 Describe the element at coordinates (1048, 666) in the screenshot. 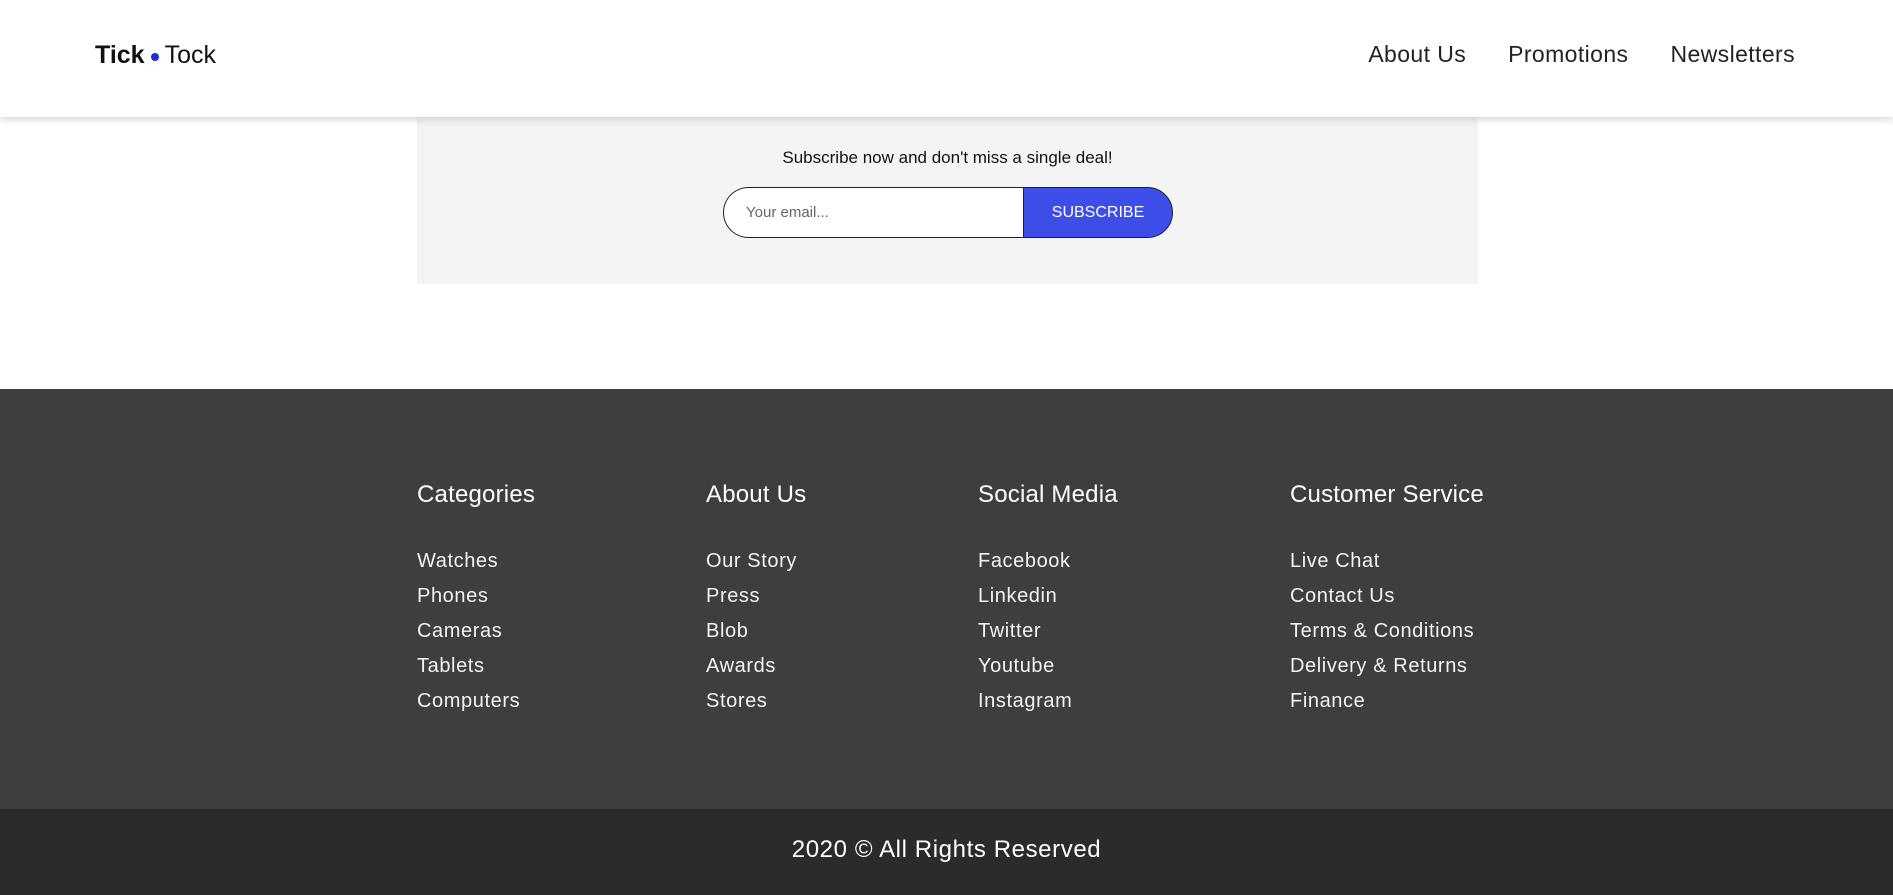

I see `footer-link-youtube: Youtube` at that location.